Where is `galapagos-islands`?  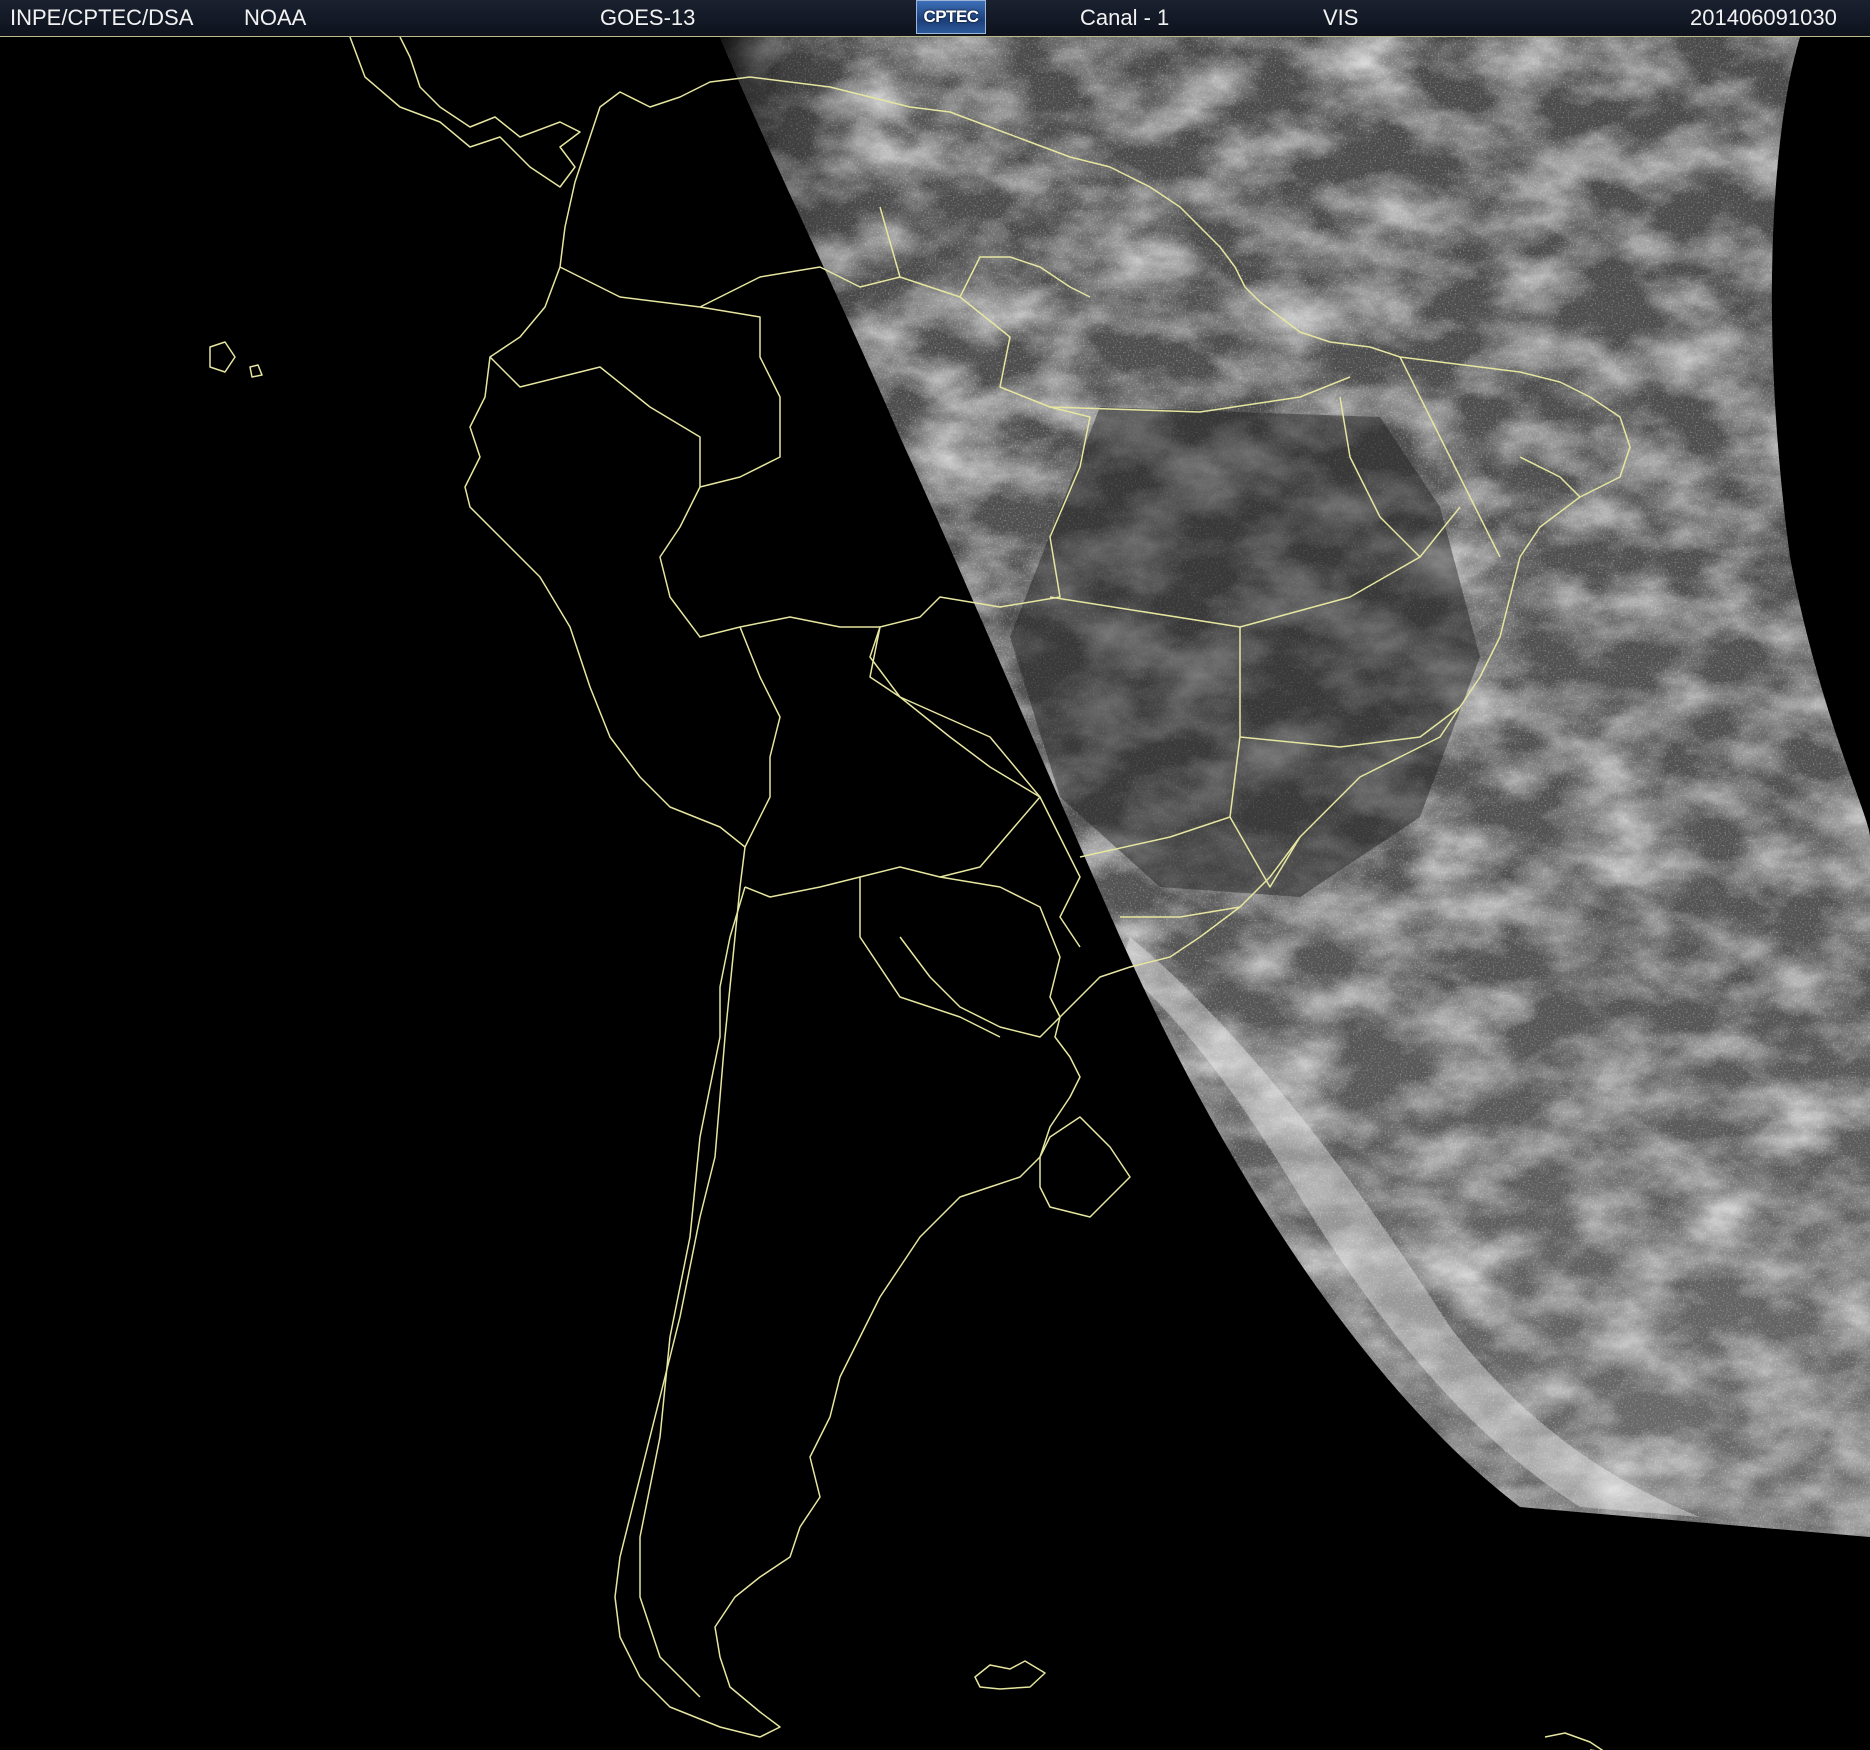 galapagos-islands is located at coordinates (222, 357).